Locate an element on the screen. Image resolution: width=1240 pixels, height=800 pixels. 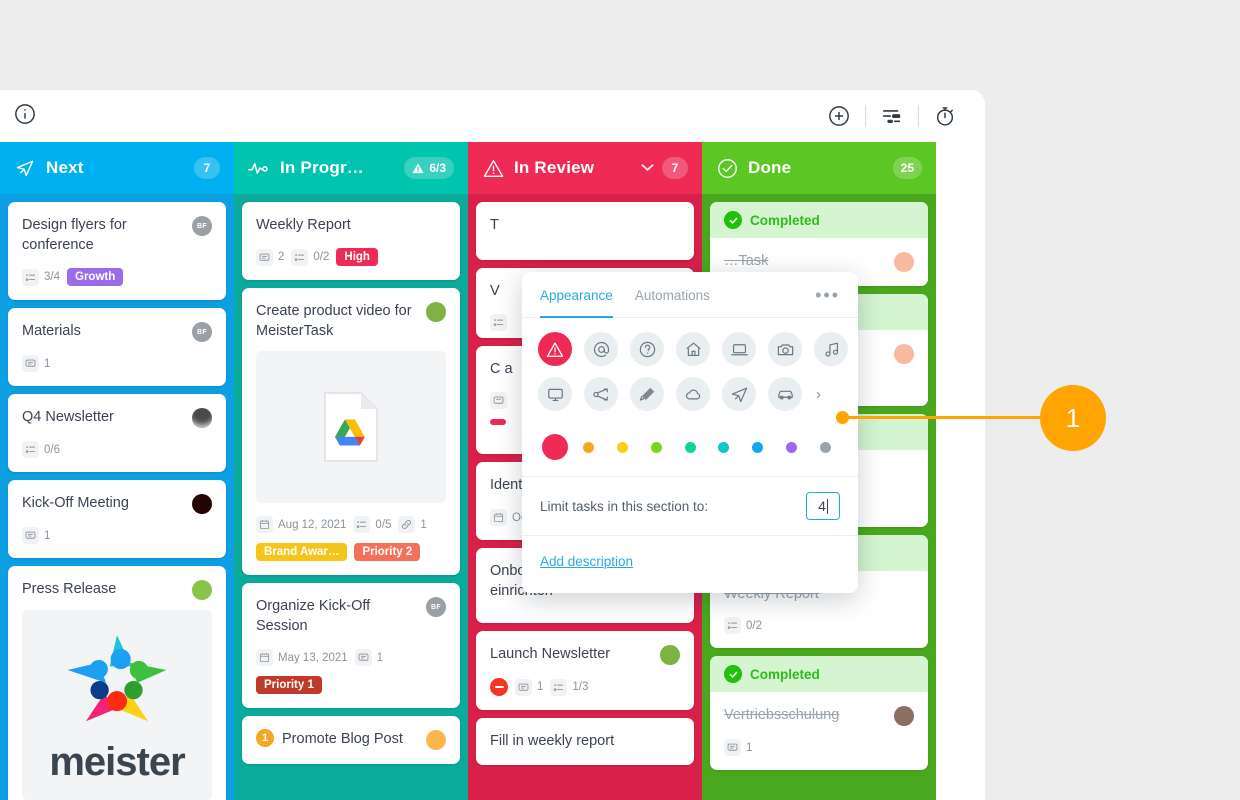
checklist-meta: 0/2 is located at coordinates (310, 257).